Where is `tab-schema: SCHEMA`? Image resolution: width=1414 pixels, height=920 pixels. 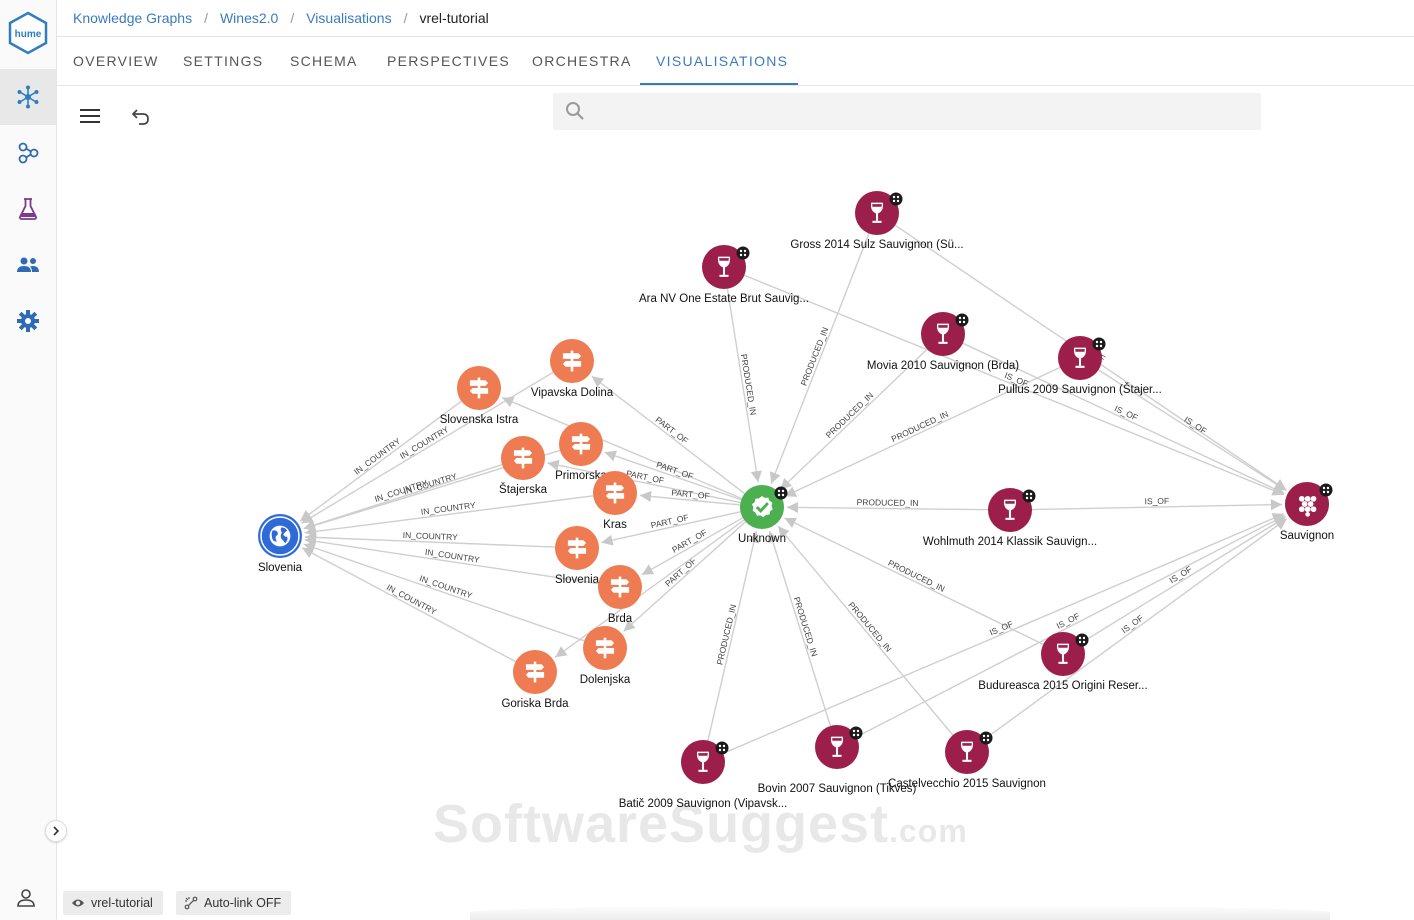 tab-schema: SCHEMA is located at coordinates (324, 61).